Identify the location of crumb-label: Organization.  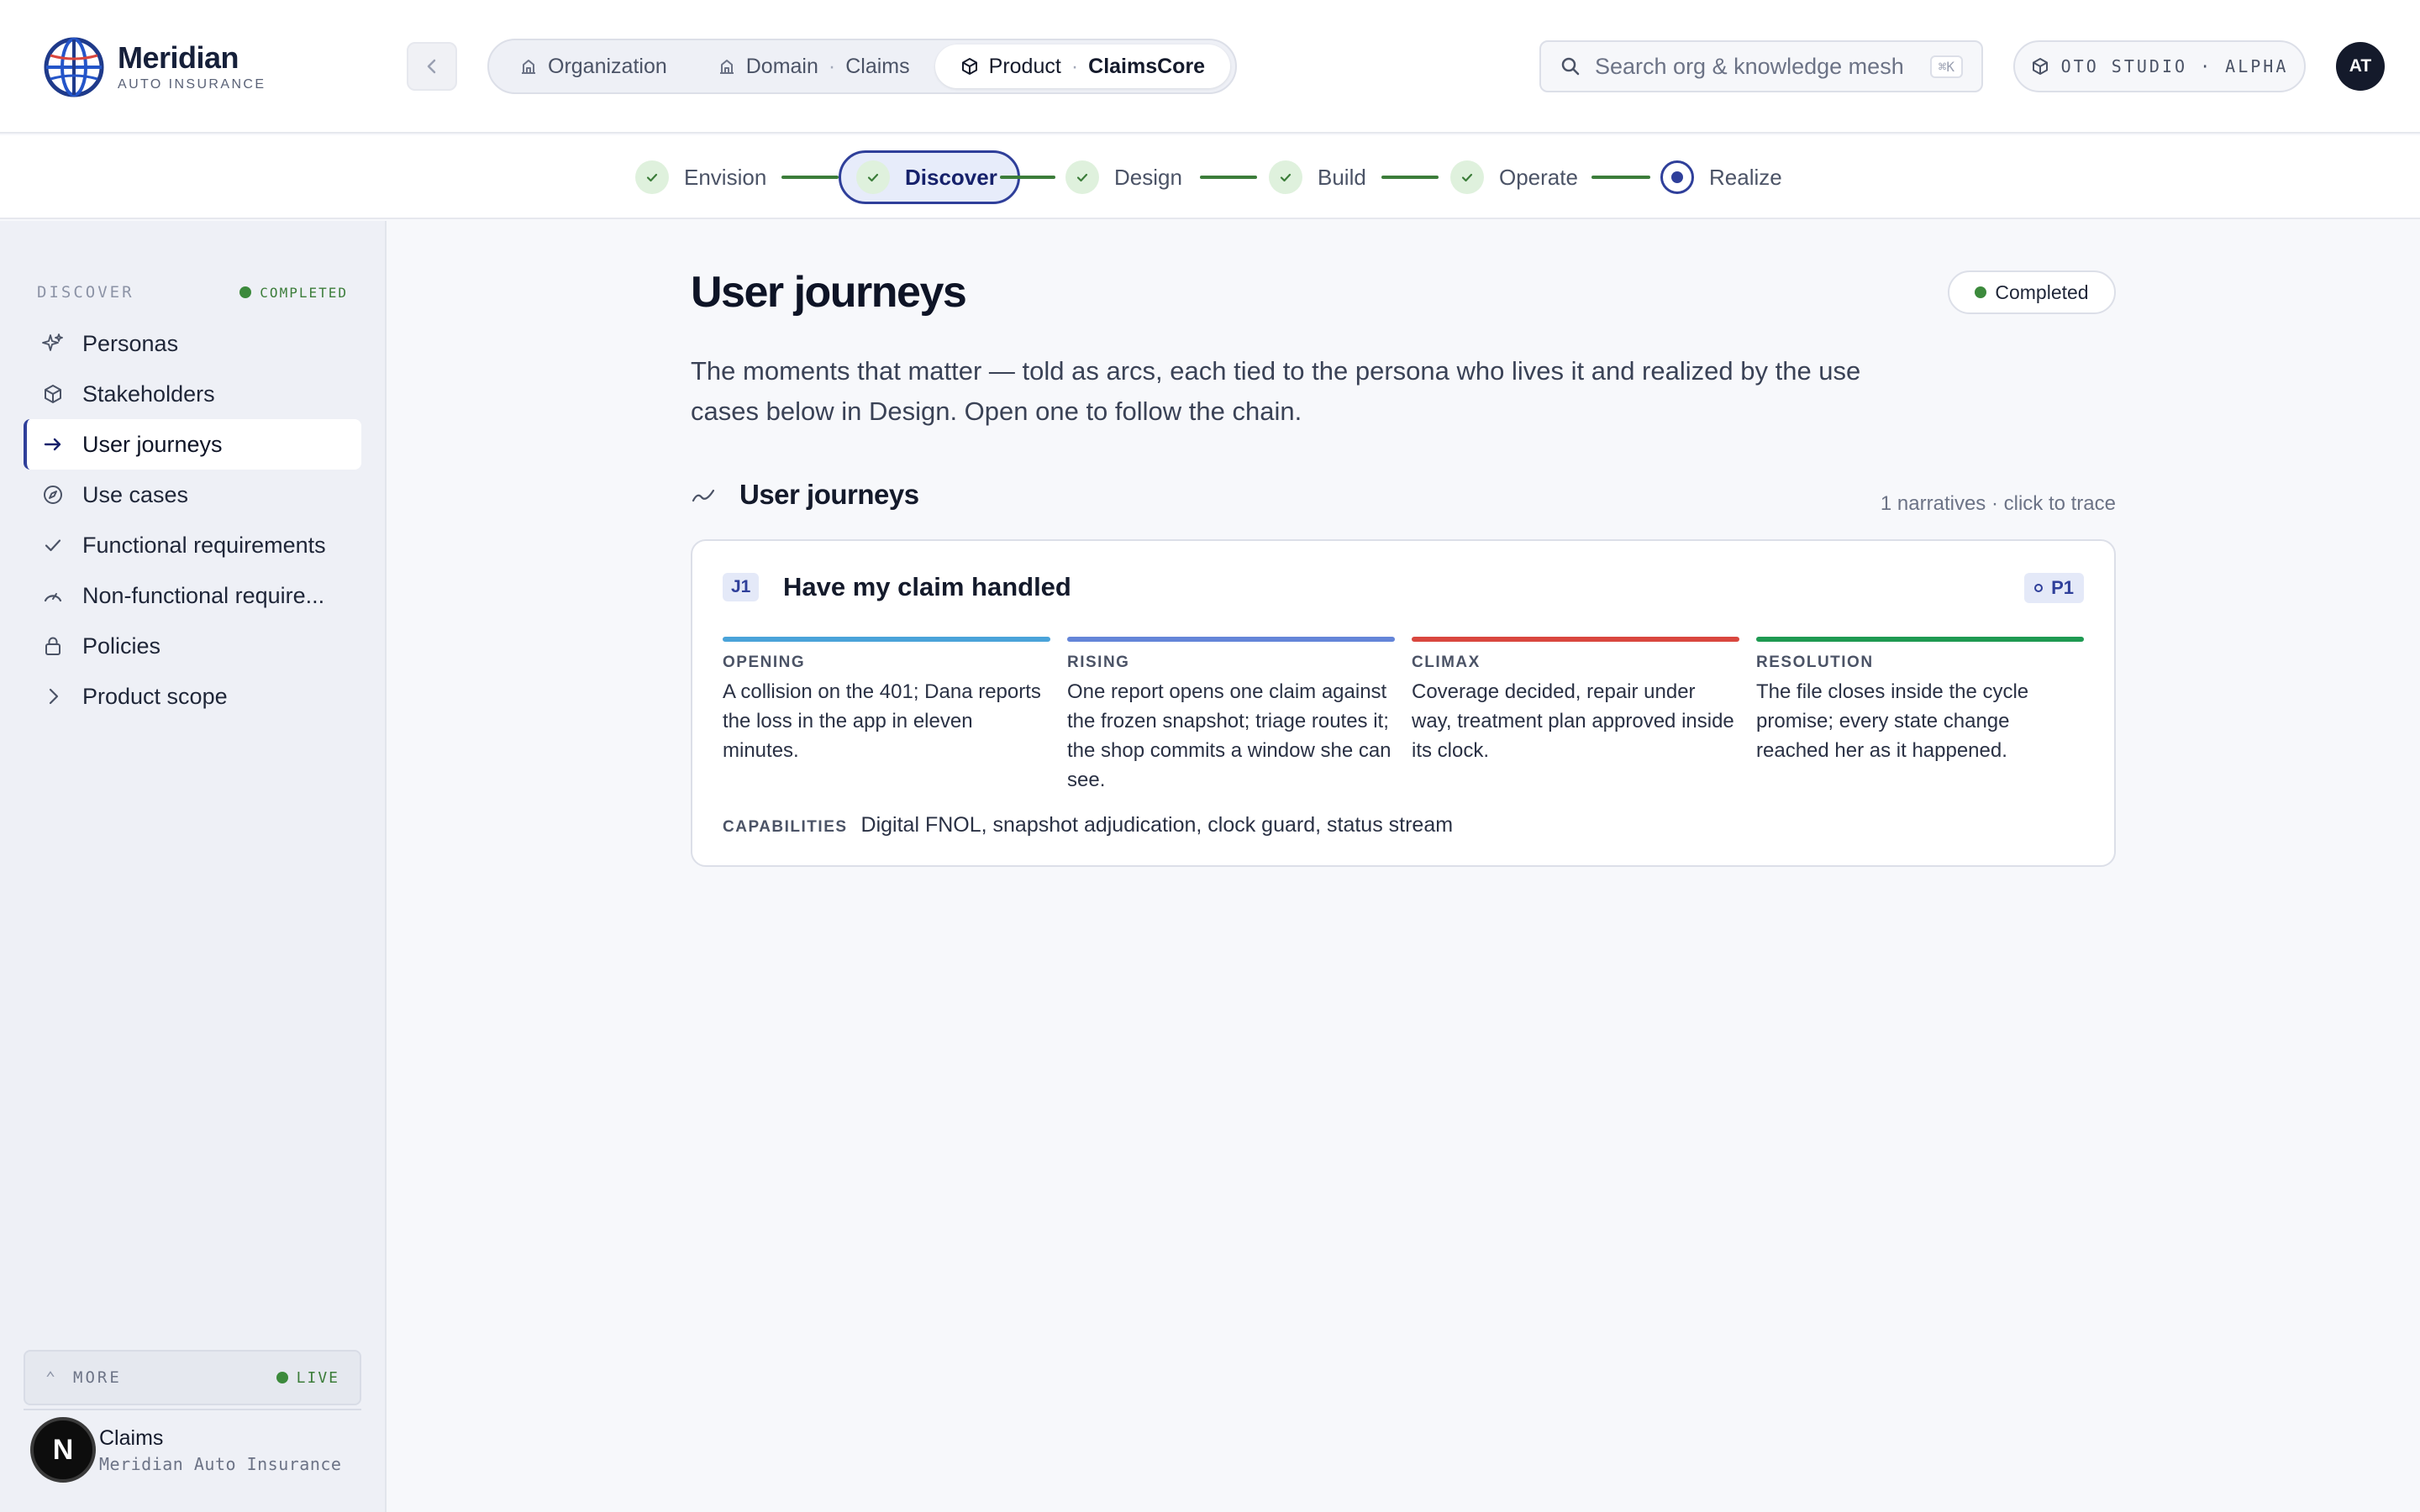
(607, 66).